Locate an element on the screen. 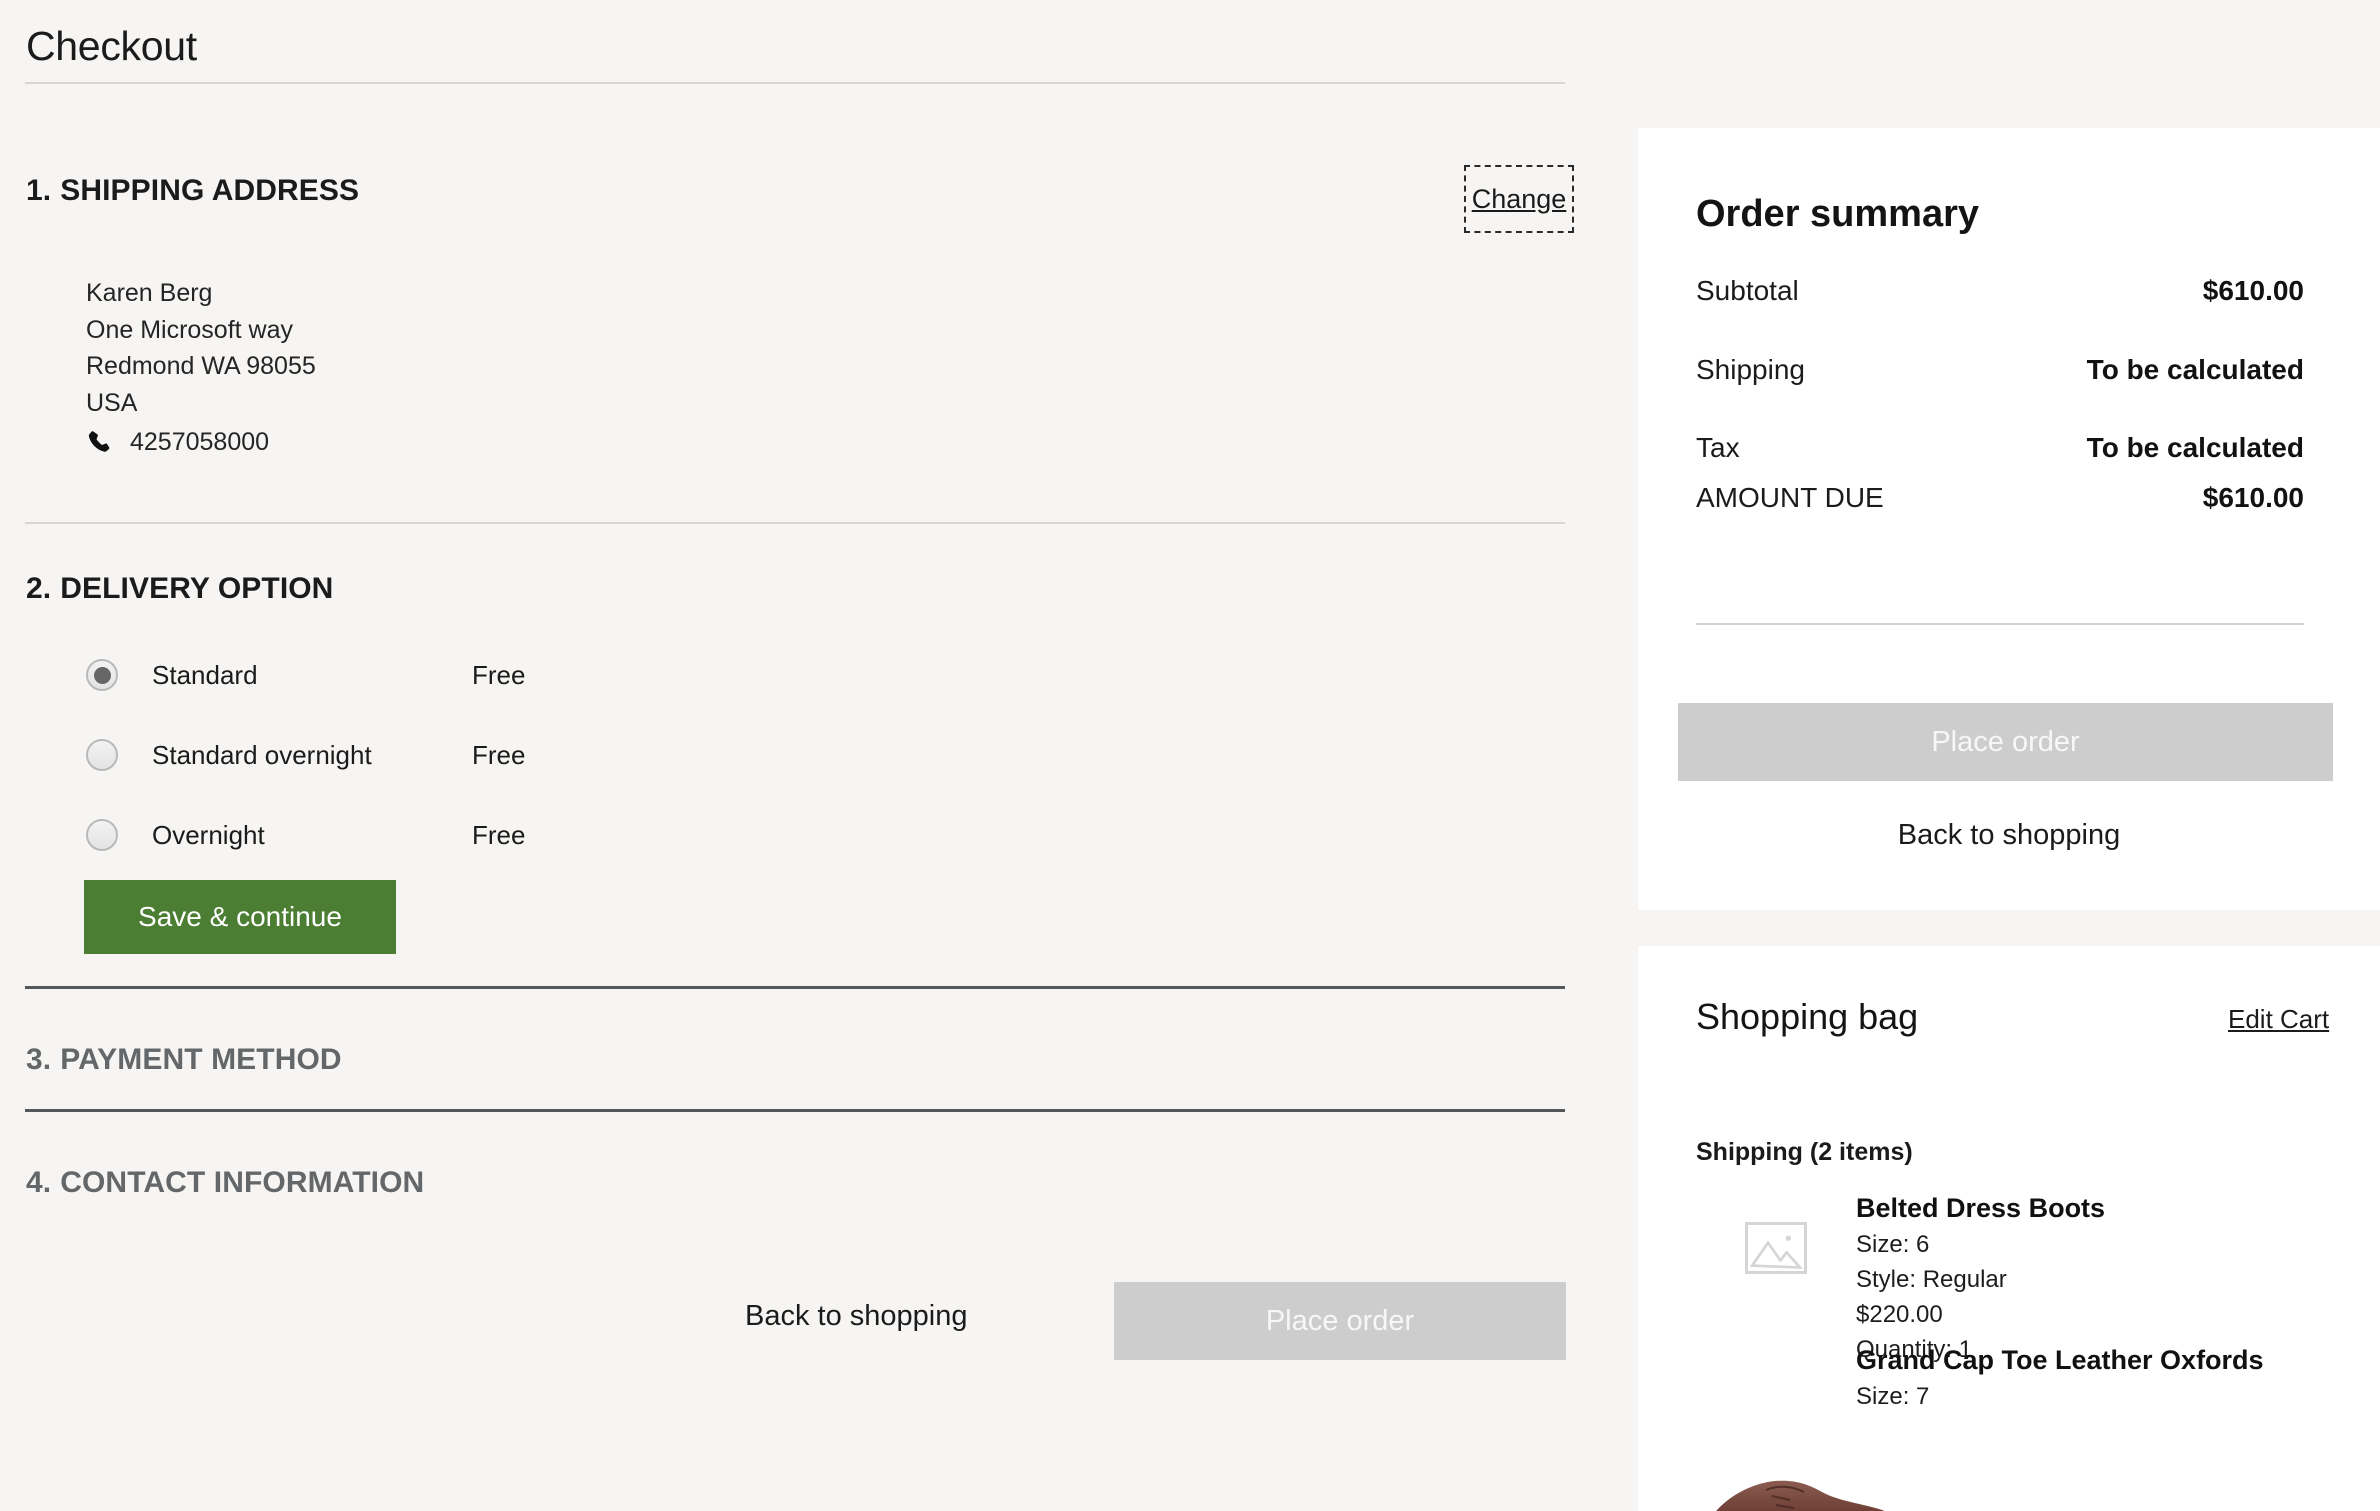 This screenshot has height=1511, width=2380. back-to-shopping-summary-button: Back to shopping is located at coordinates (2009, 835).